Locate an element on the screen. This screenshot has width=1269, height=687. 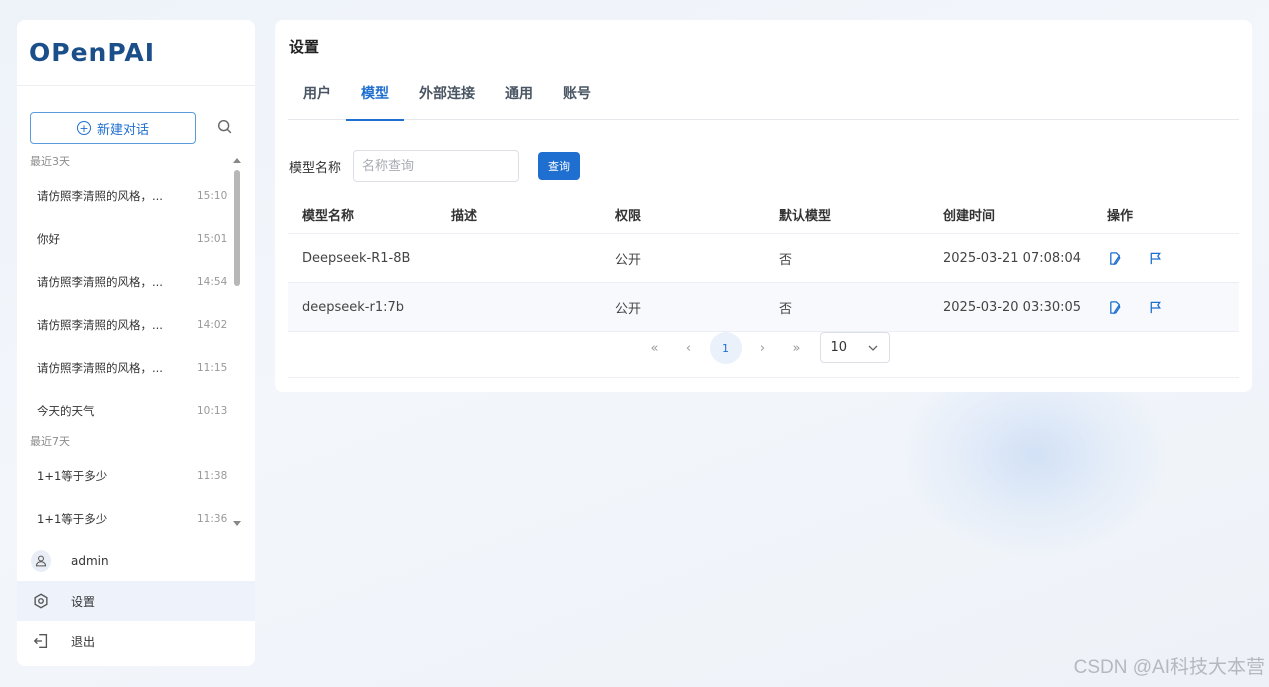
query-button: 查询 is located at coordinates (559, 166).